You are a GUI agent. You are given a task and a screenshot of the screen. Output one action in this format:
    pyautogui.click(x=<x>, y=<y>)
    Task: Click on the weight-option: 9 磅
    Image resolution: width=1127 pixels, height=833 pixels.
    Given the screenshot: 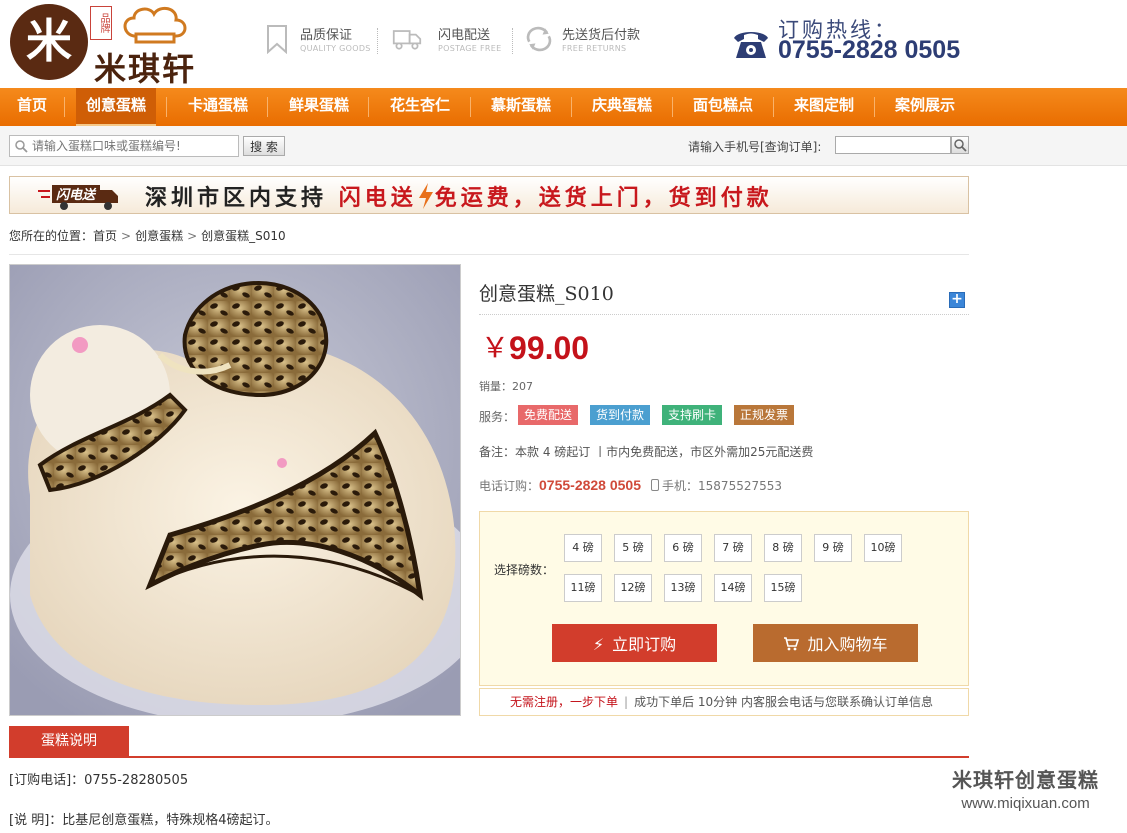 What is the action you would take?
    pyautogui.click(x=833, y=548)
    